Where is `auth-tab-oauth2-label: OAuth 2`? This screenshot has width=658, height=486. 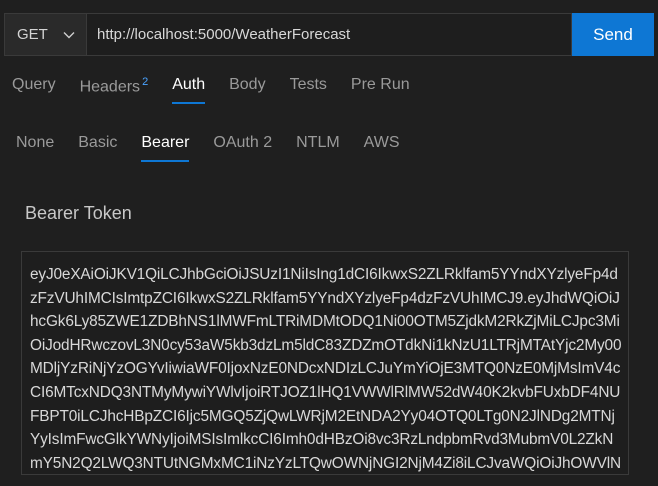
auth-tab-oauth2-label: OAuth 2 is located at coordinates (243, 142).